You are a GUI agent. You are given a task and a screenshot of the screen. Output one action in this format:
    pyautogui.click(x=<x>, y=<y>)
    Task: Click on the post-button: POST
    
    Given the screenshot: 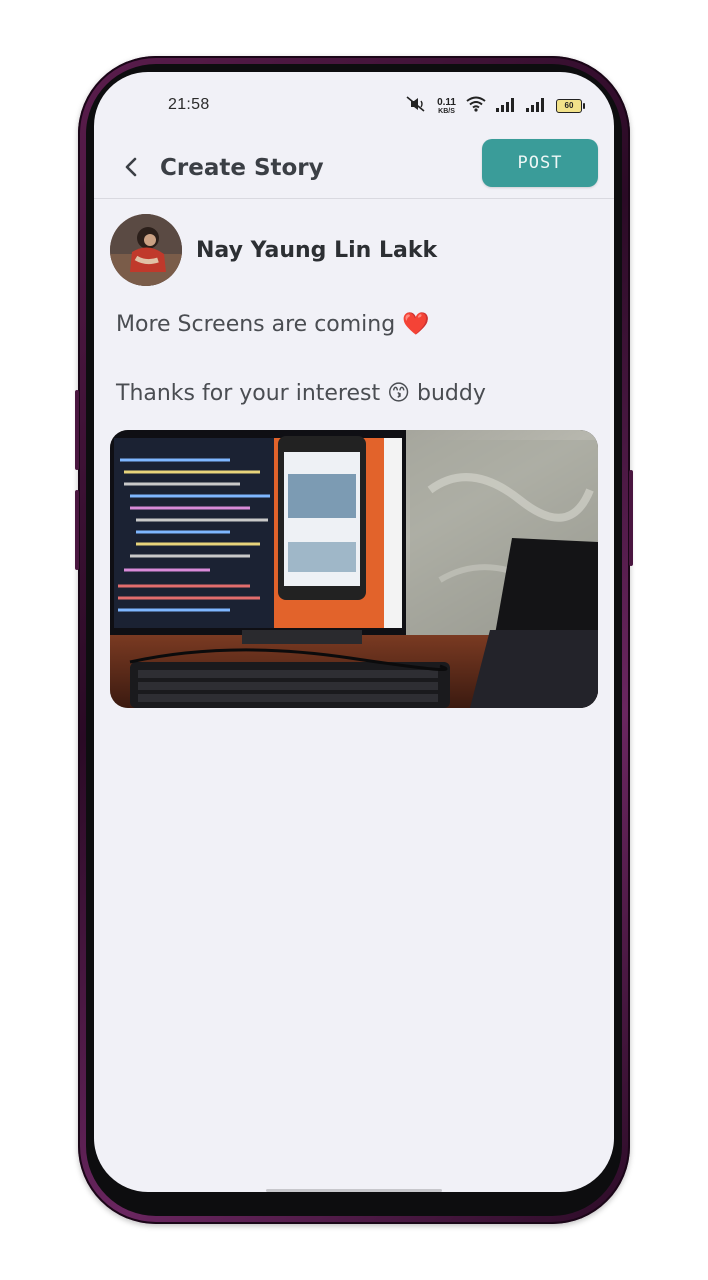 What is the action you would take?
    pyautogui.click(x=540, y=163)
    